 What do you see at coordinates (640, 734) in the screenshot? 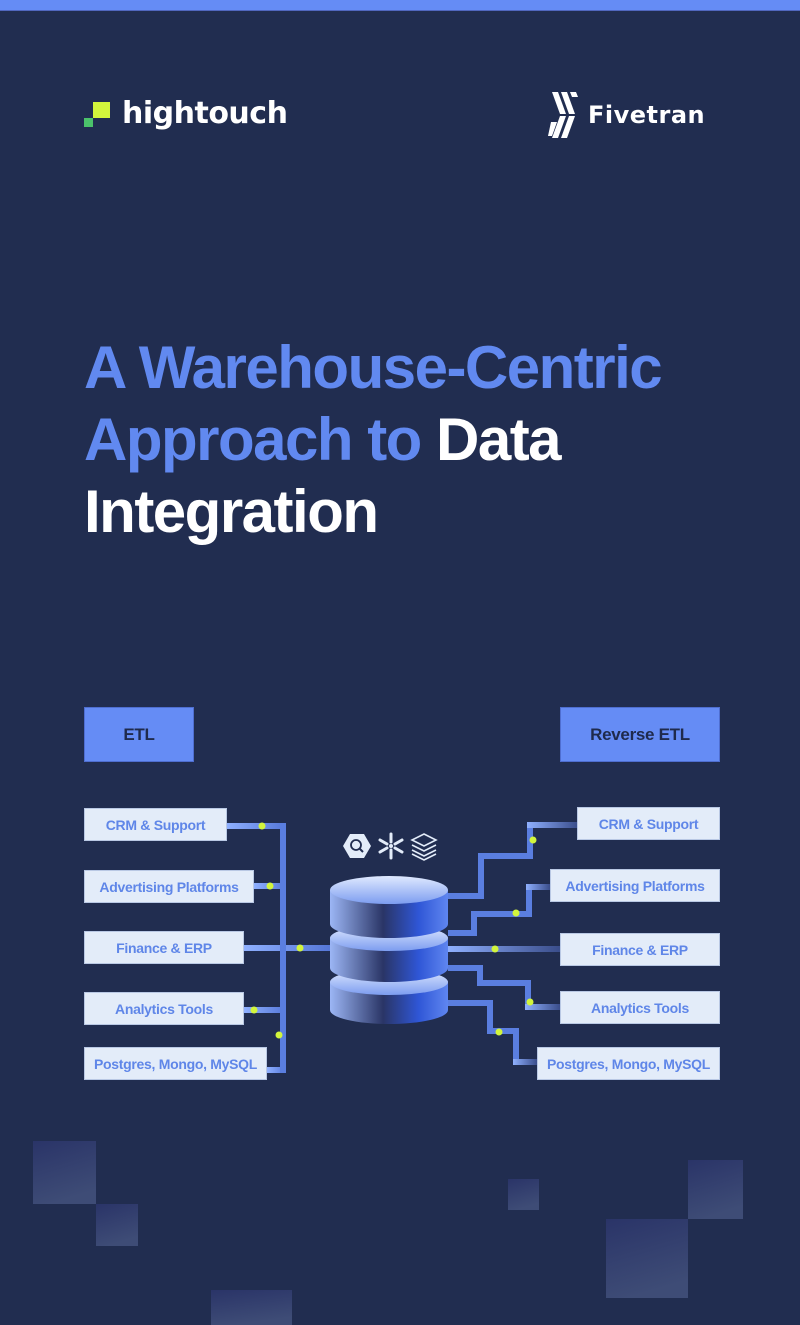
I see `reverse-etl-header: Reverse ETL` at bounding box center [640, 734].